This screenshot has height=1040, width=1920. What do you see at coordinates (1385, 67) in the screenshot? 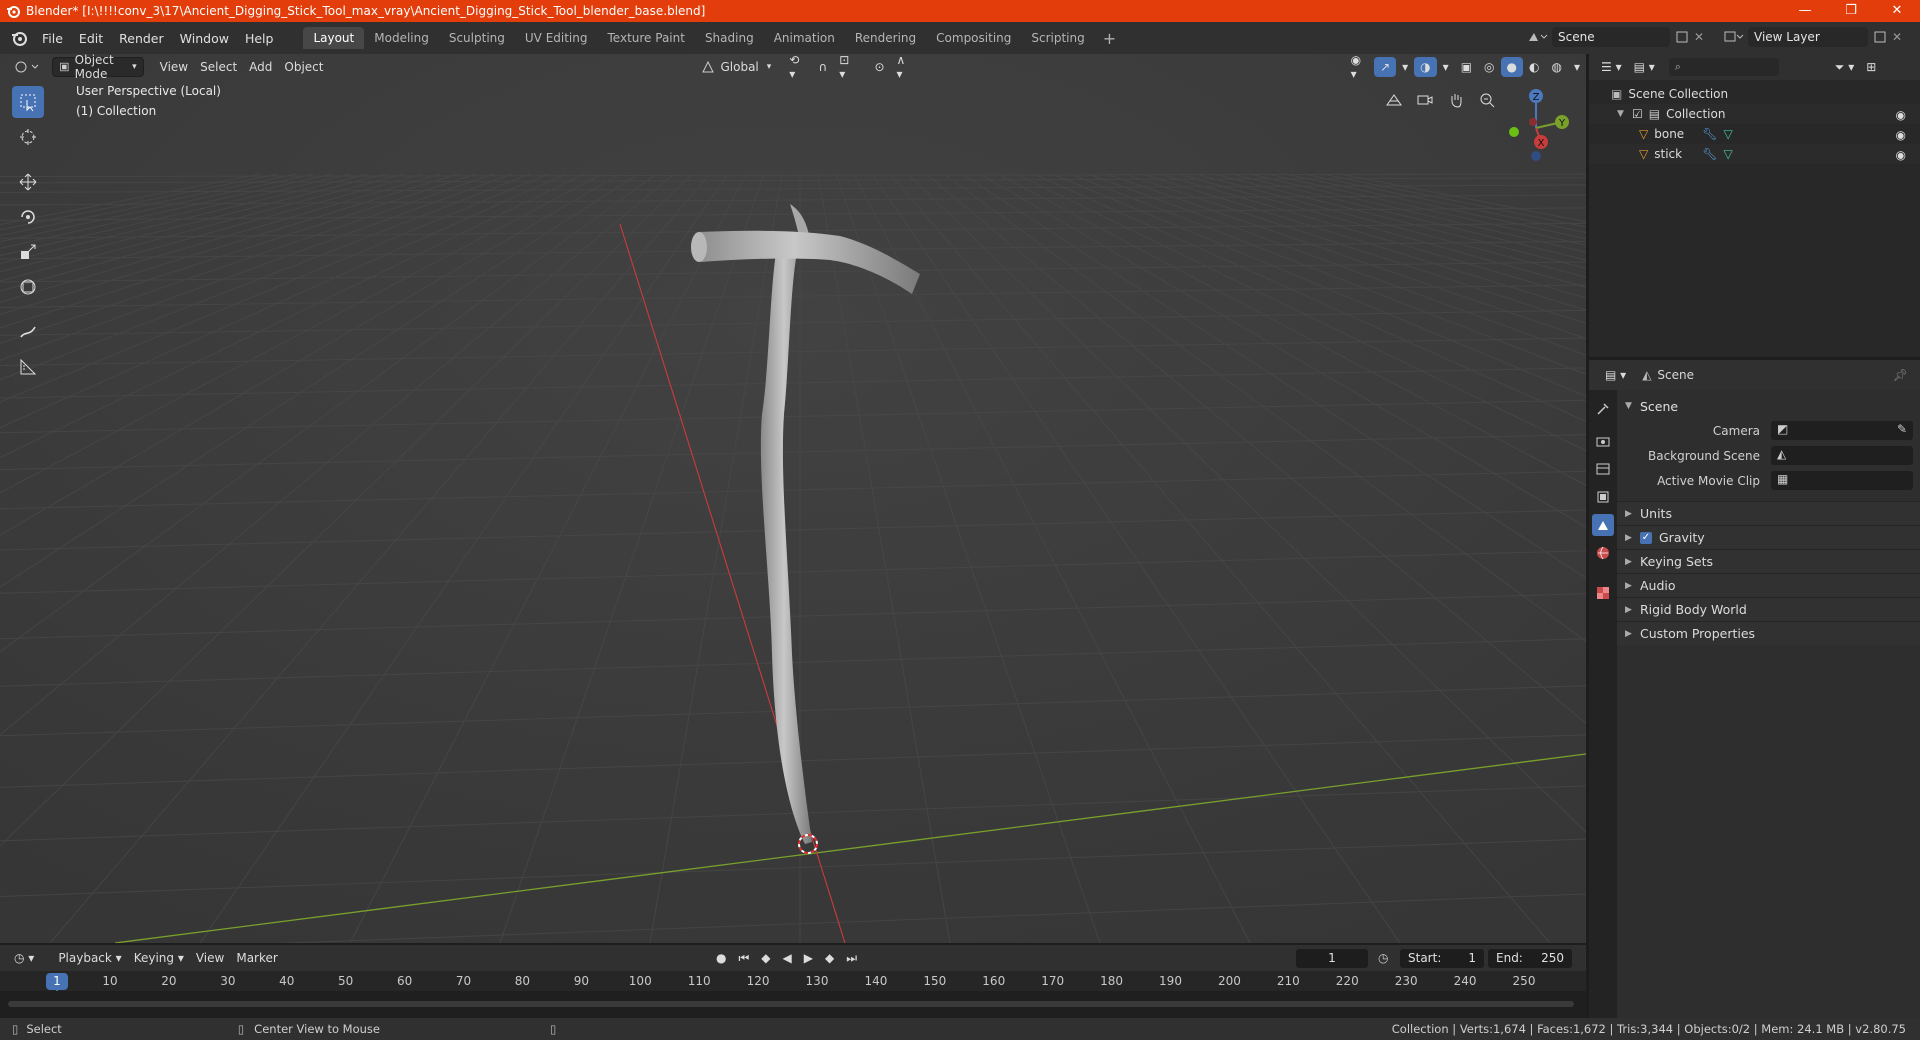
I see `gizmo-toggle-icon: ↗` at bounding box center [1385, 67].